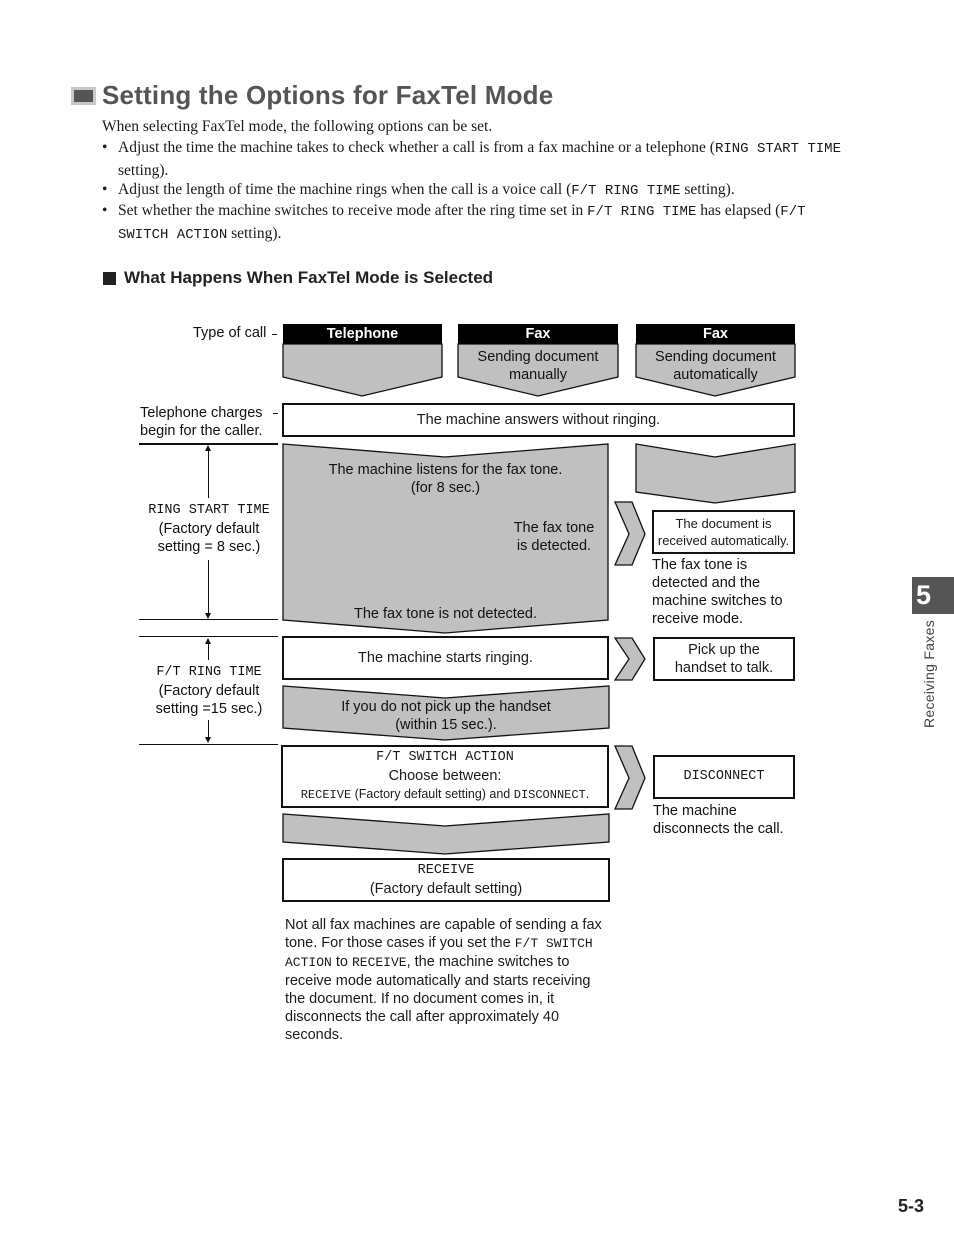  What do you see at coordinates (587, 794) in the screenshot?
I see `option-end: .` at bounding box center [587, 794].